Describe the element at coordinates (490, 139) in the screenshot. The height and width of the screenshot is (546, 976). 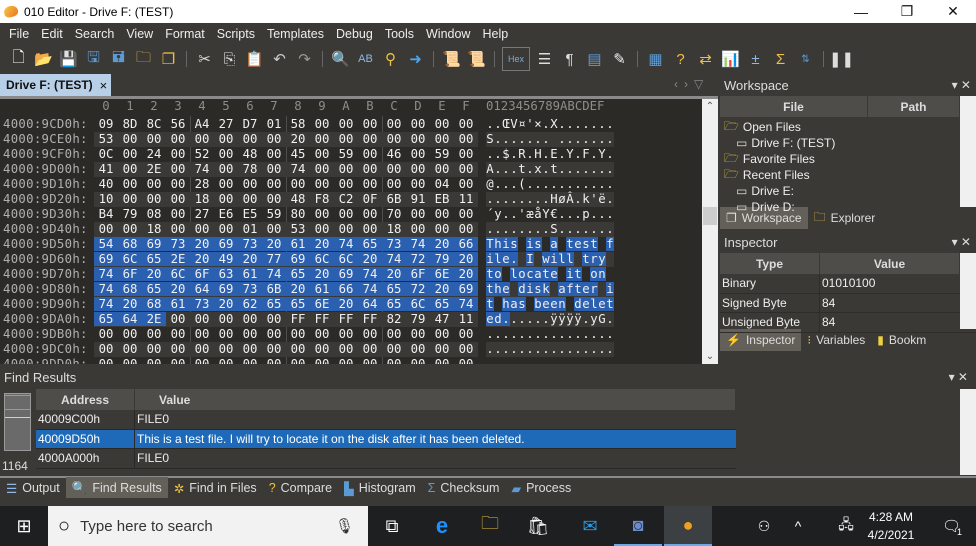
I see `ascii-char: S` at that location.